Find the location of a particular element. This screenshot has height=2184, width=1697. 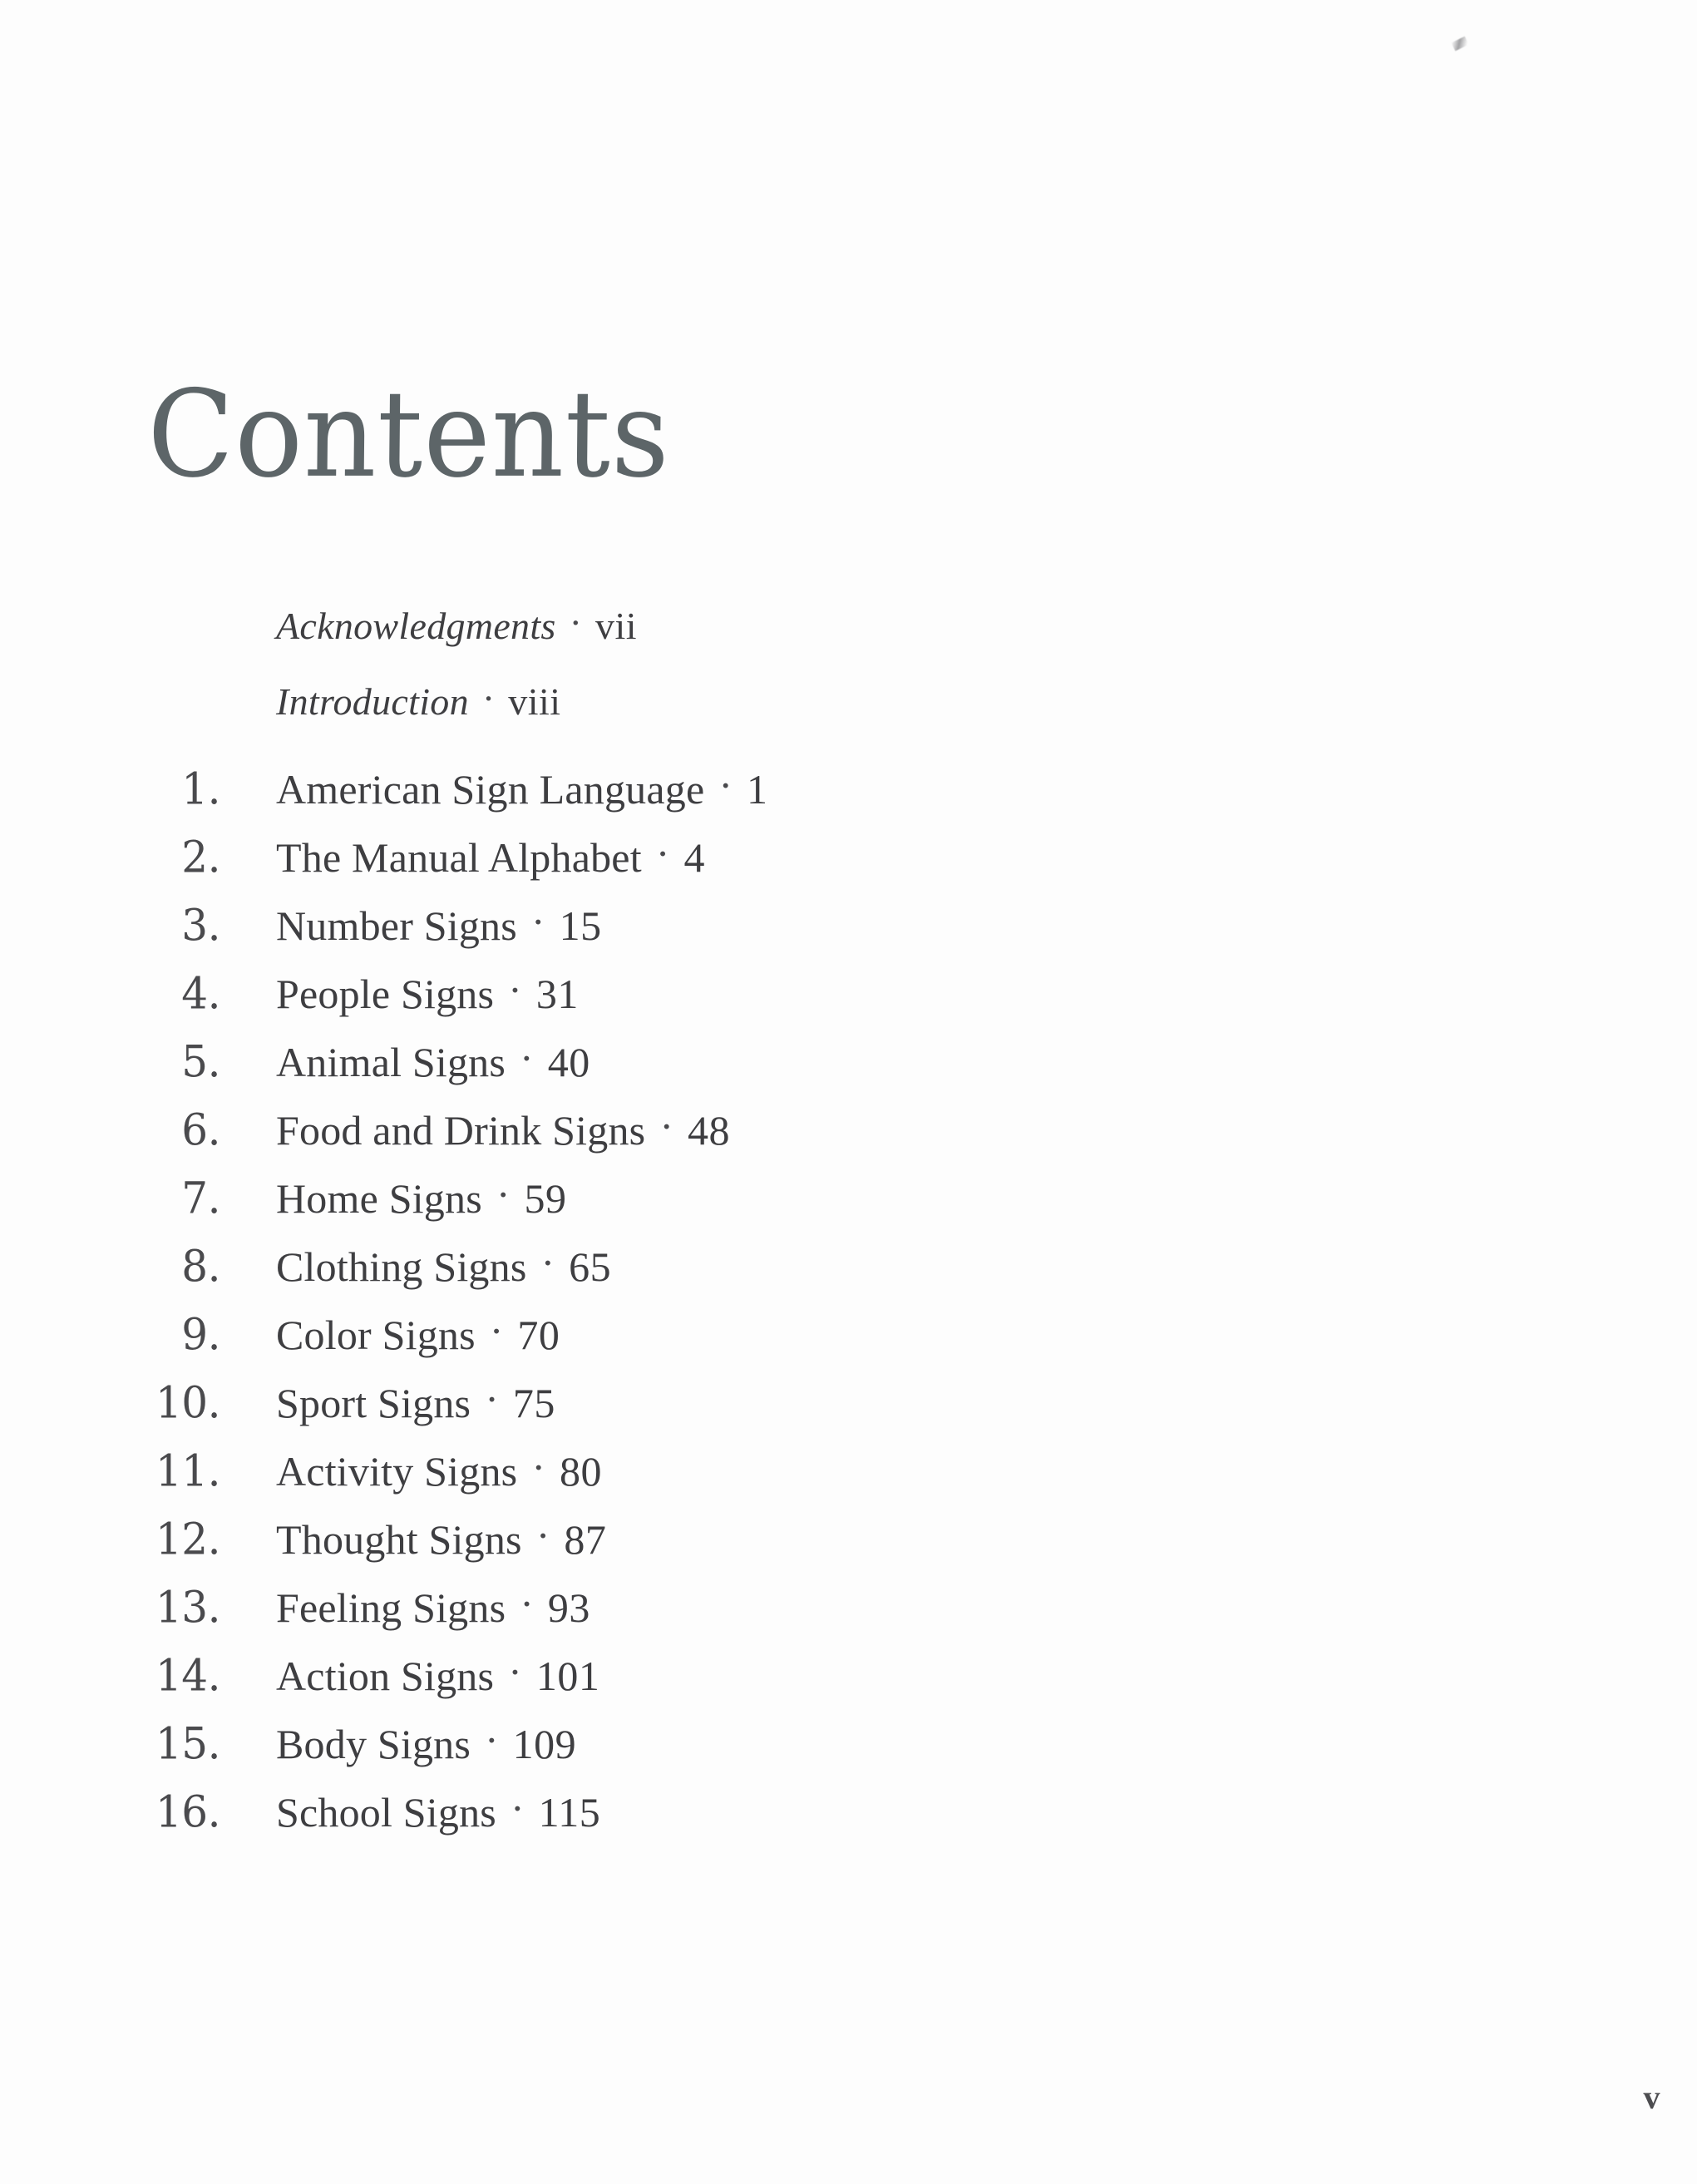

chapter-page-number: 65 is located at coordinates (590, 1266).